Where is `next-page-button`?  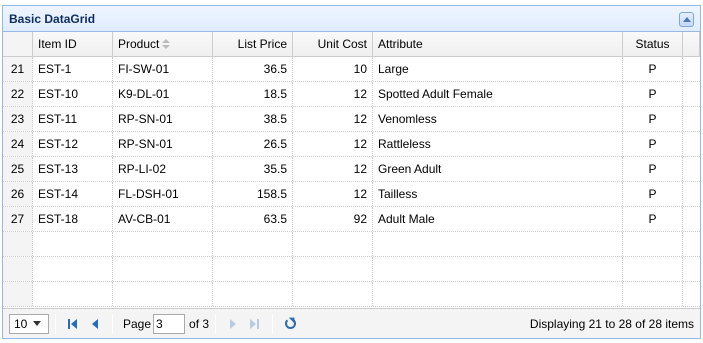 next-page-button is located at coordinates (233, 324).